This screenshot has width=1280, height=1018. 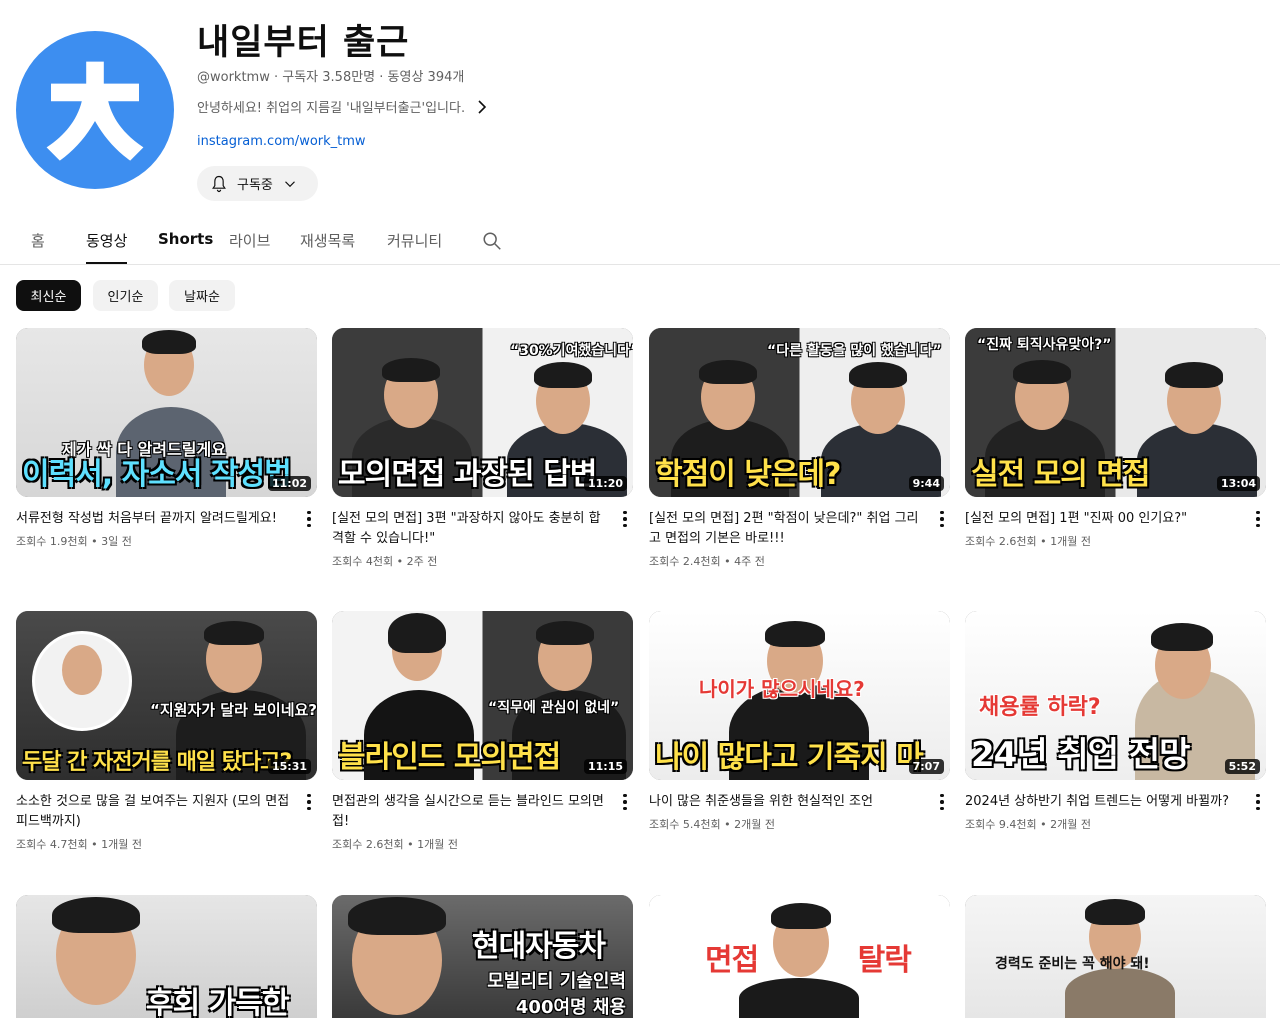 I want to click on video-meta: 조회수 4.7천회 • 1개월 전, so click(x=79, y=844).